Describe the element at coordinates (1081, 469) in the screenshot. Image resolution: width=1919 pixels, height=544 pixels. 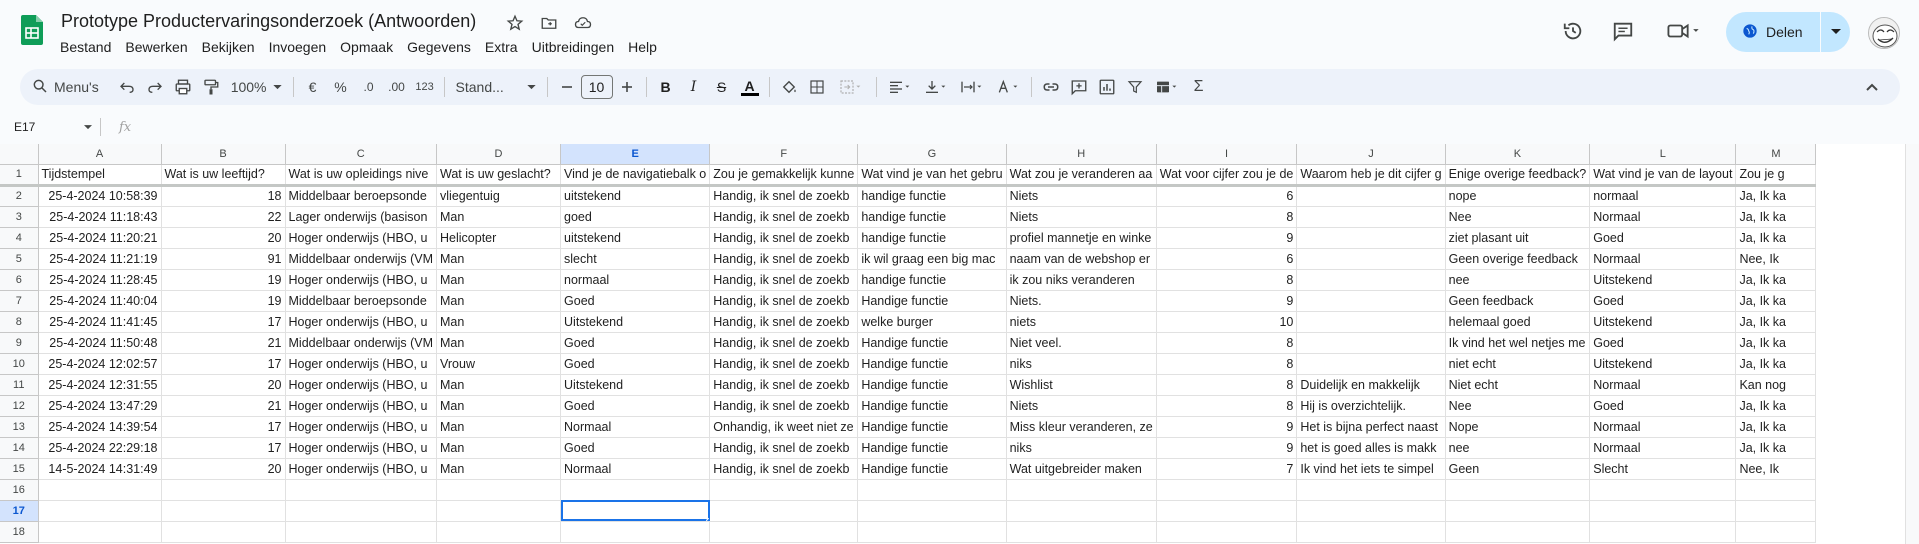
I see `table-cell: Wat uitgebreider maken` at that location.